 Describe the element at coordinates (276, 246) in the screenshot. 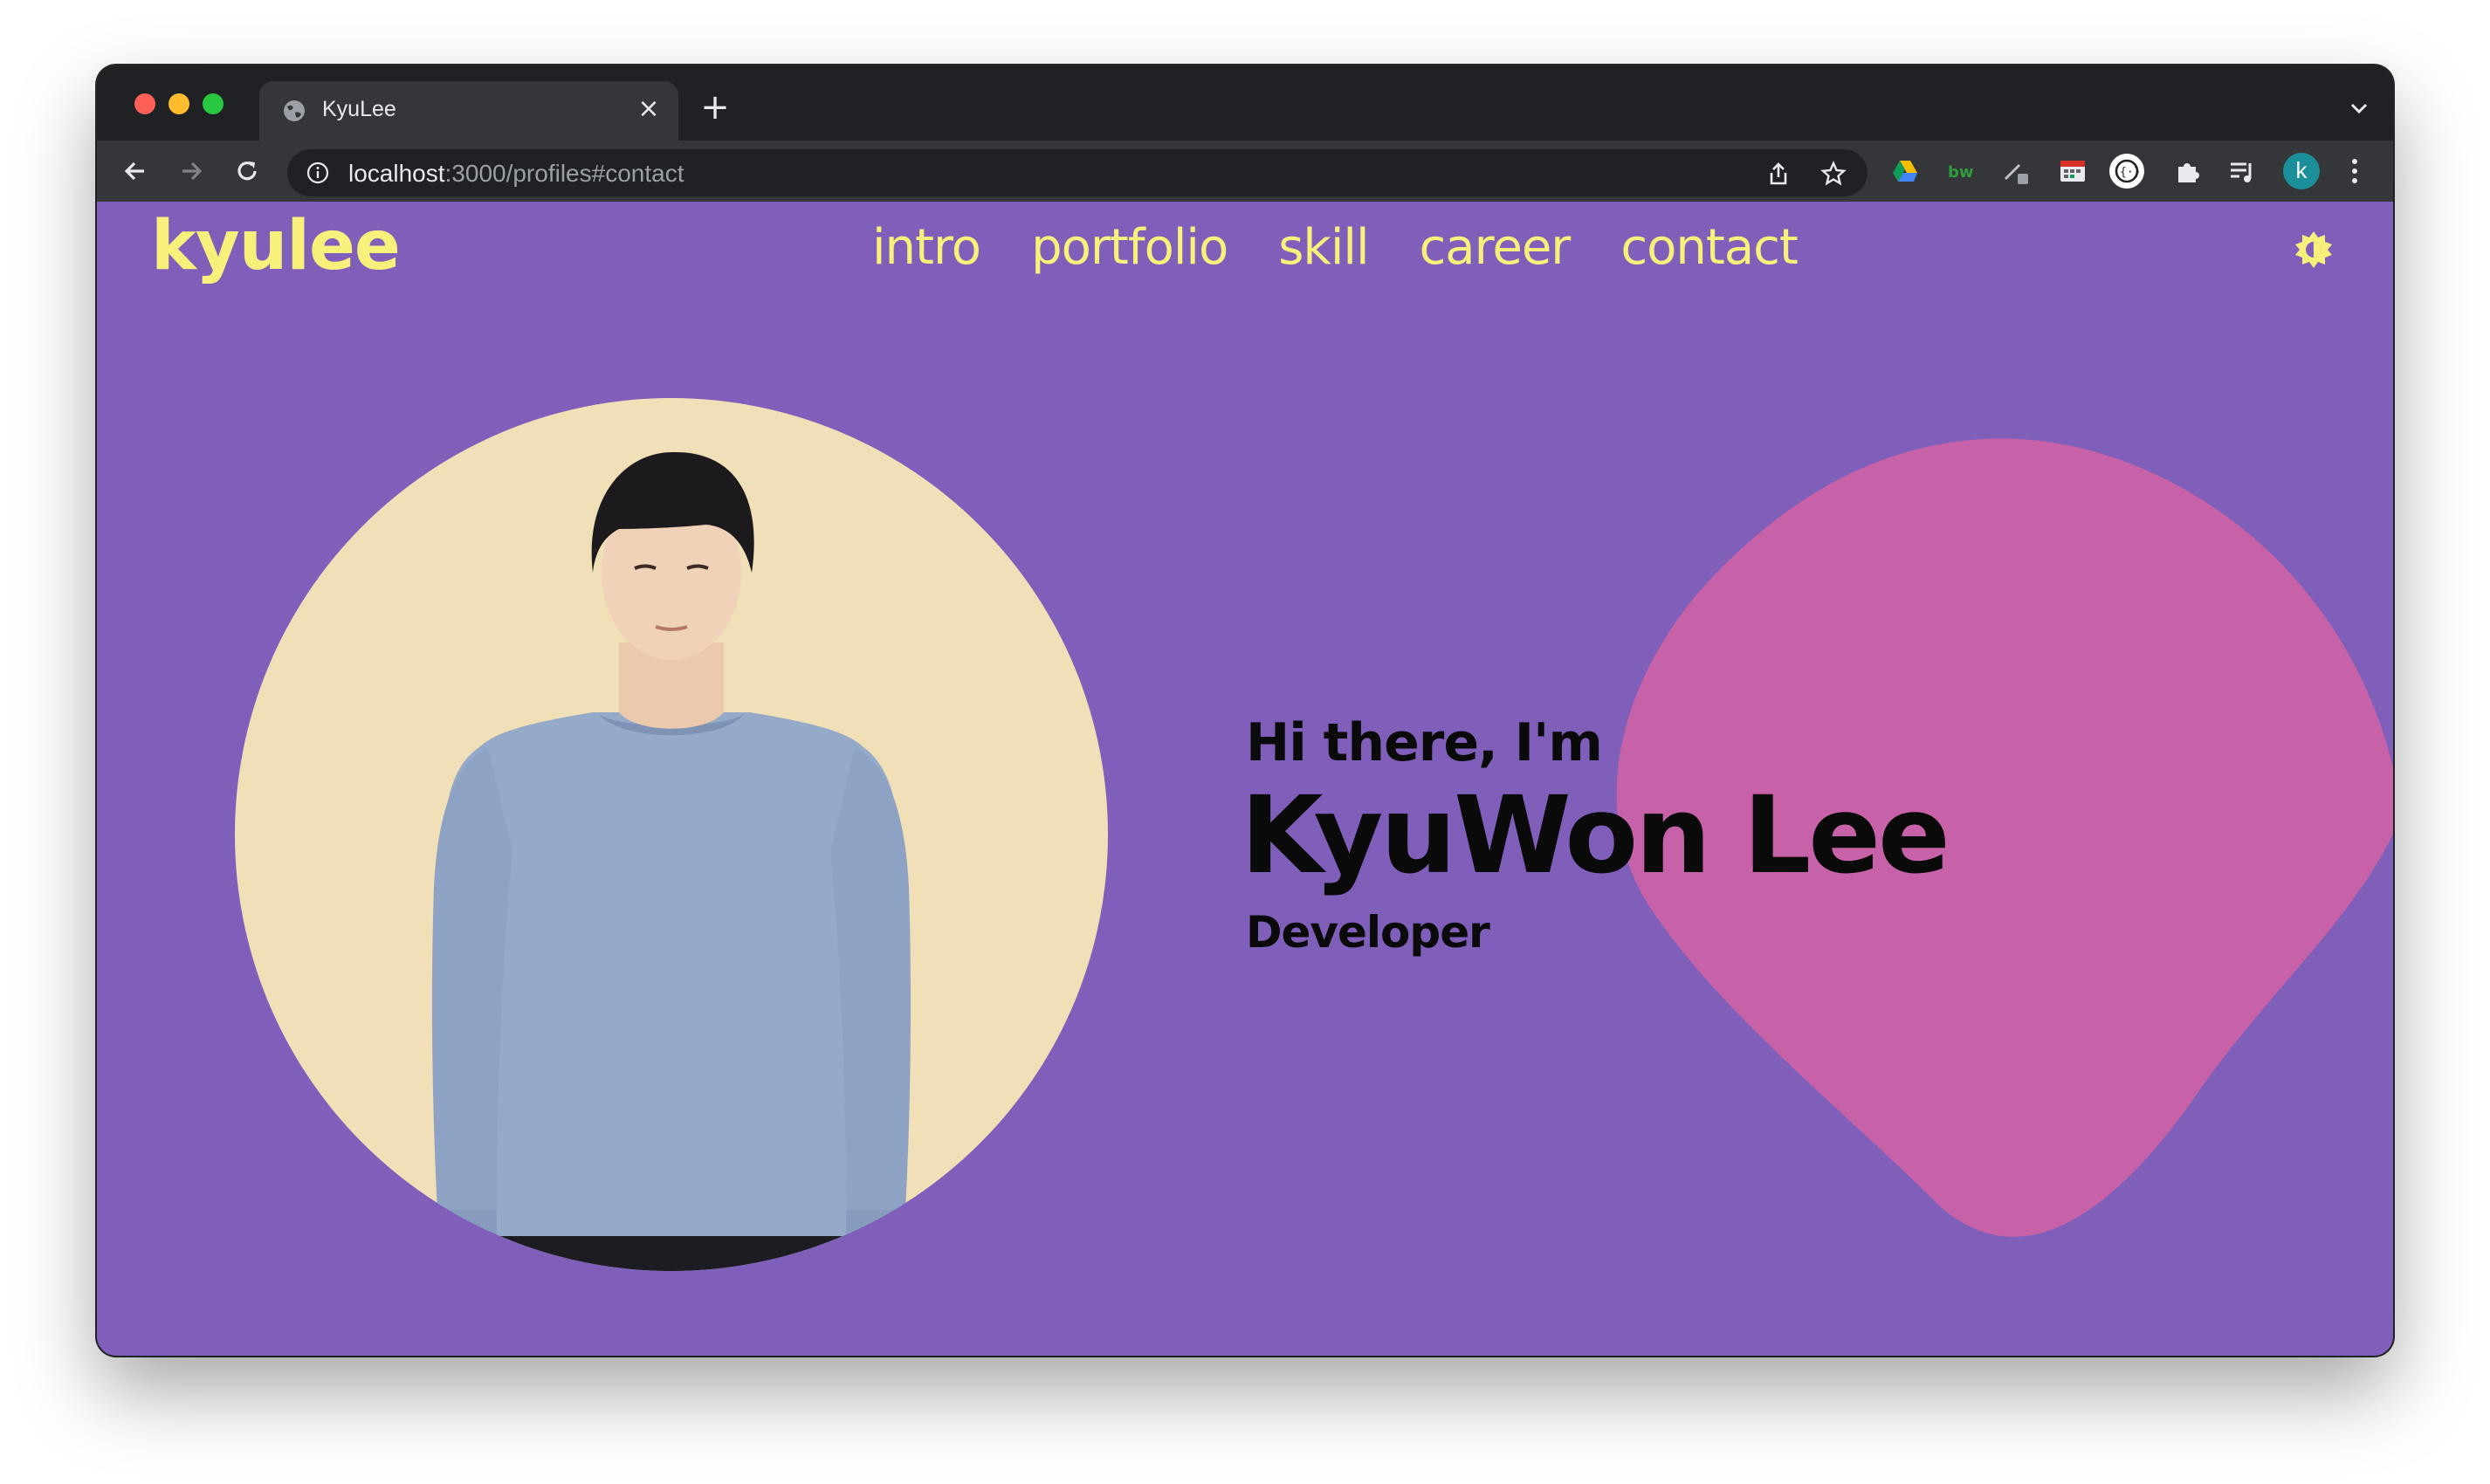

I see `site-logo: kyulee` at that location.